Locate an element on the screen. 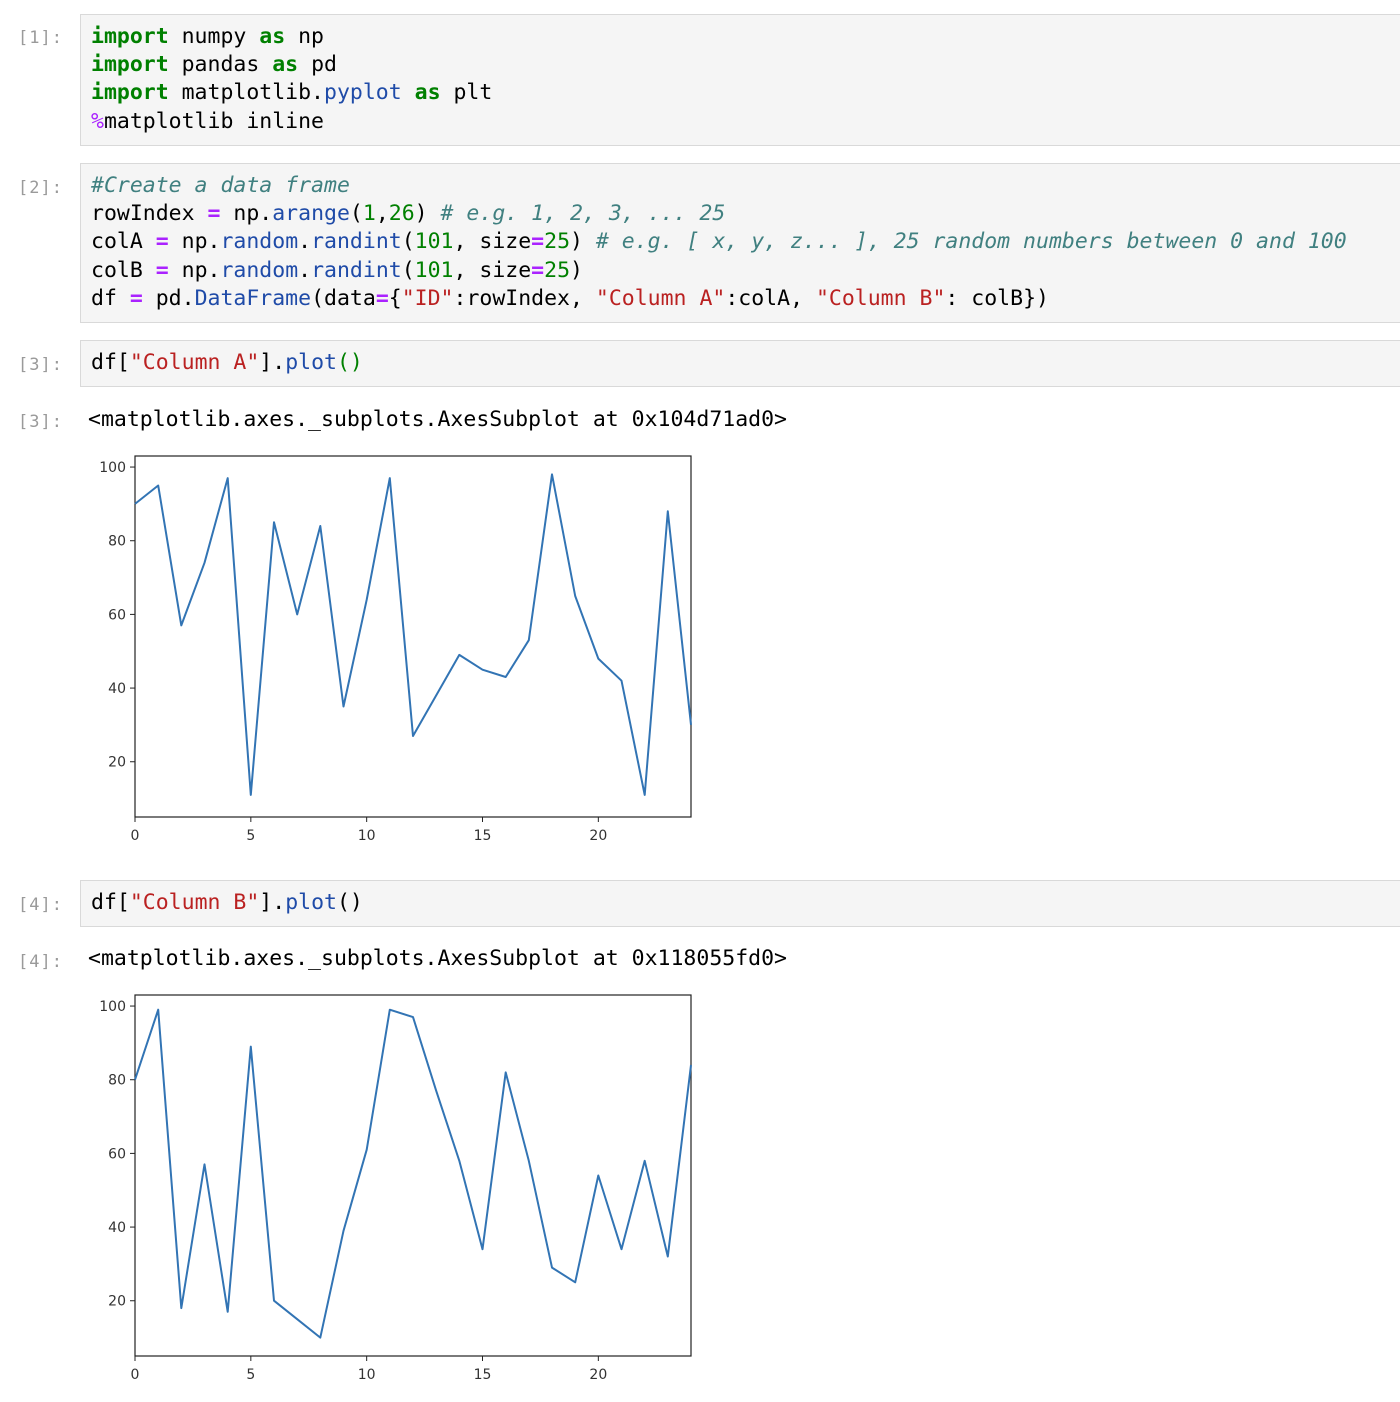 The height and width of the screenshot is (1402, 1400). code-line: import numpy as np is located at coordinates (207, 36).